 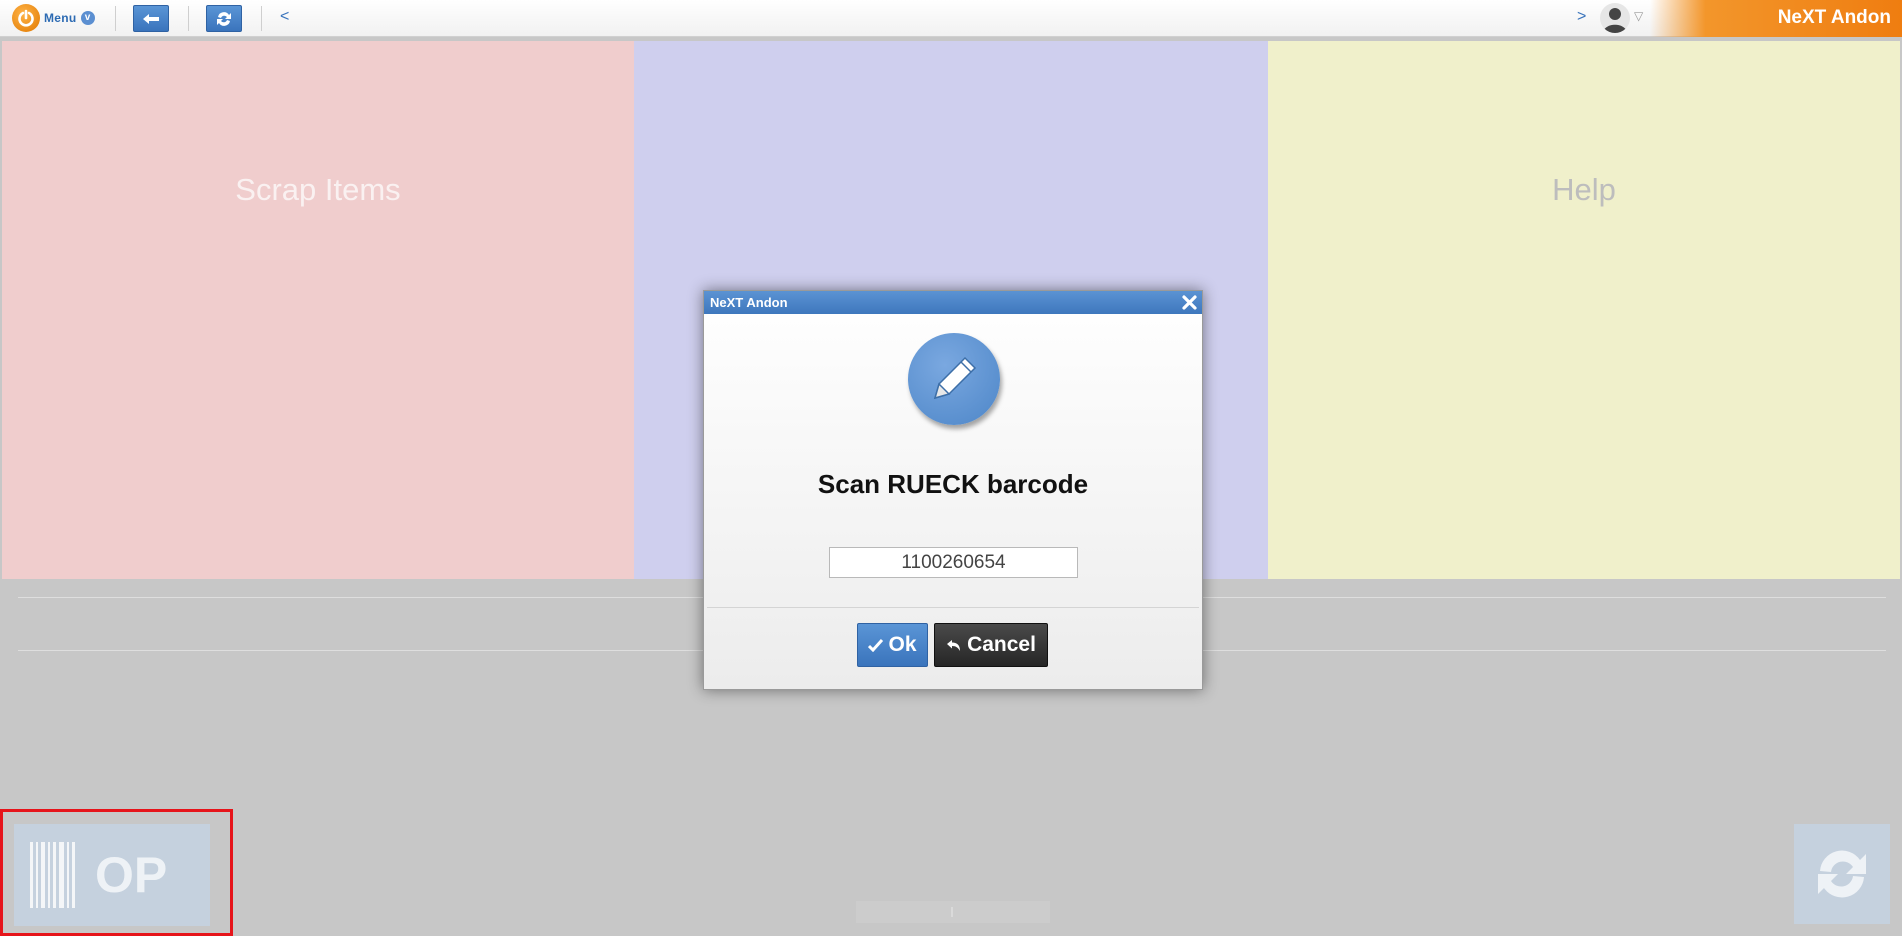 I want to click on barcode-icon, so click(x=52, y=875).